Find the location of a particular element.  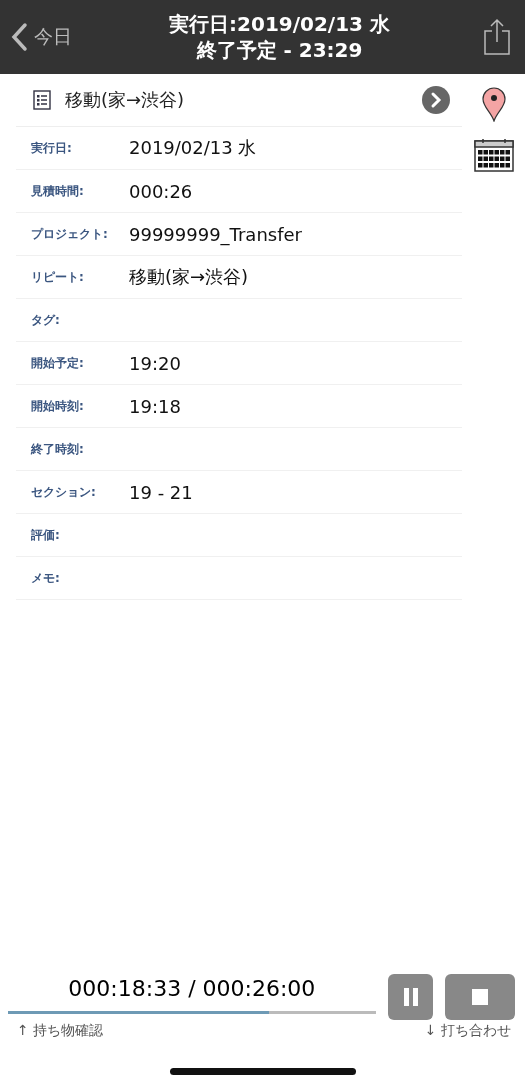

list-icon is located at coordinates (42, 100).